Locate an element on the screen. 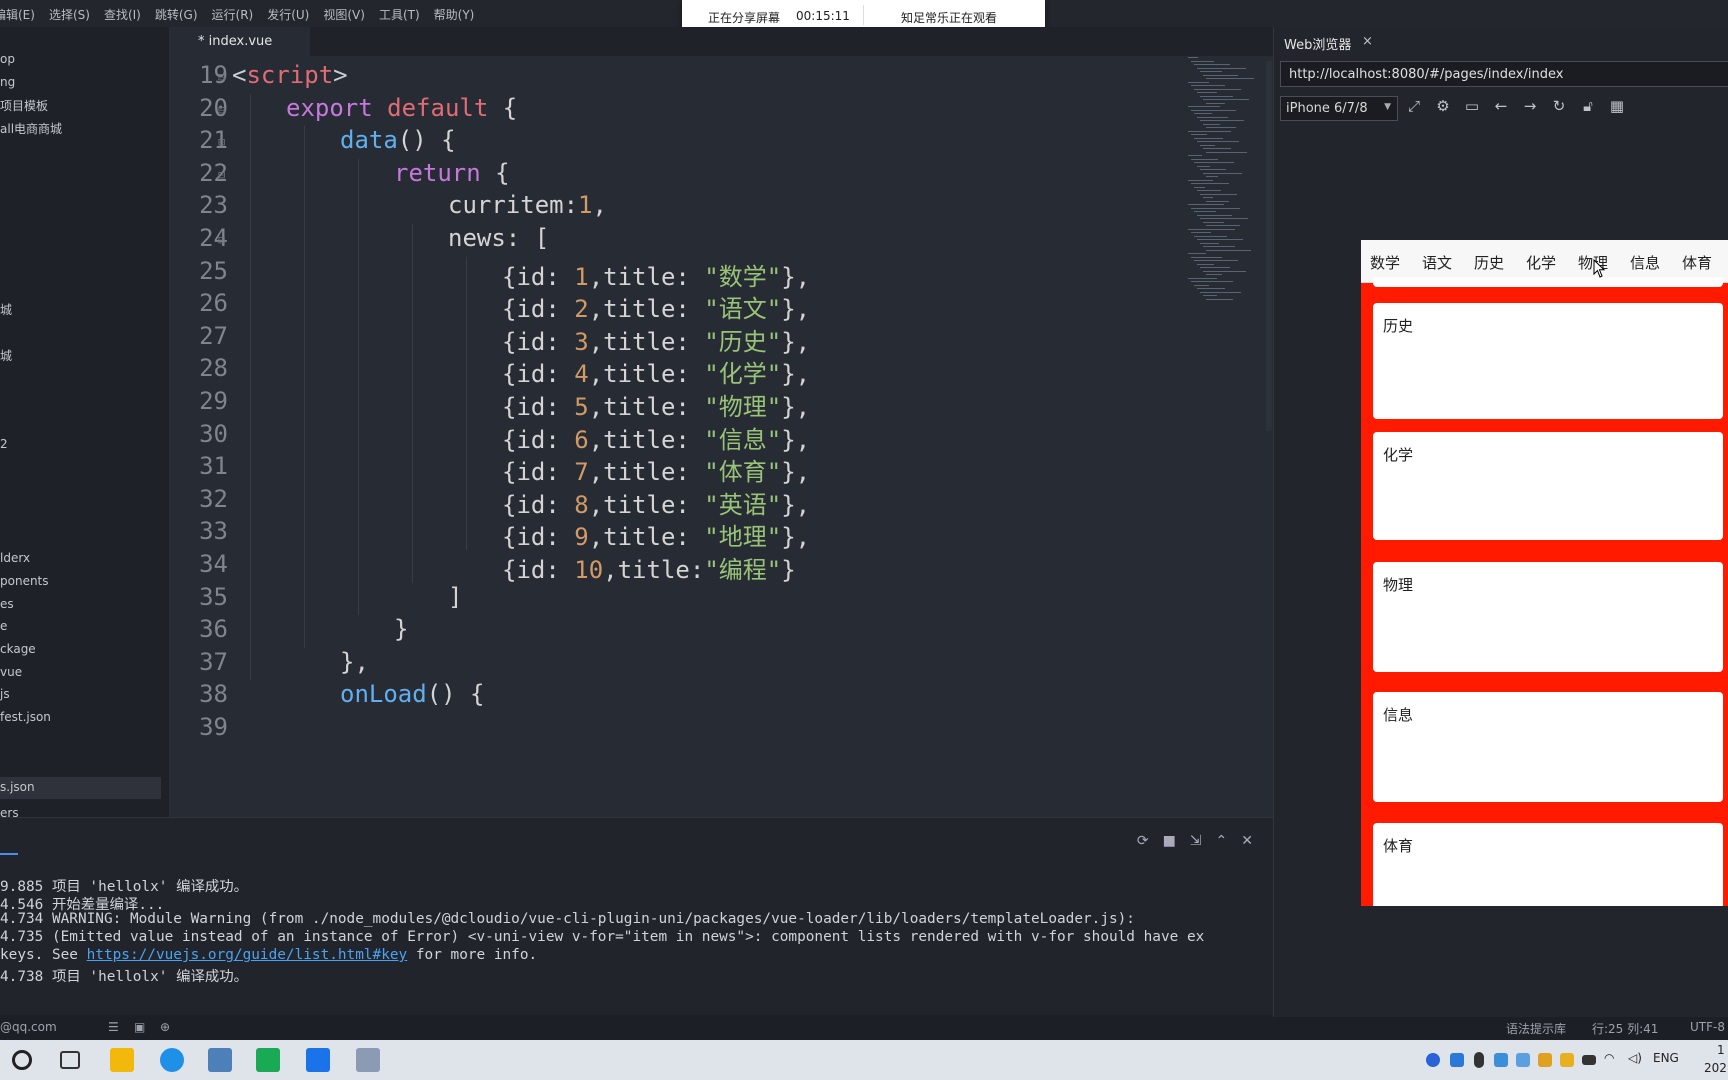 Image resolution: width=1728 pixels, height=1080 pixels. news-card: 体育 is located at coordinates (1548, 864).